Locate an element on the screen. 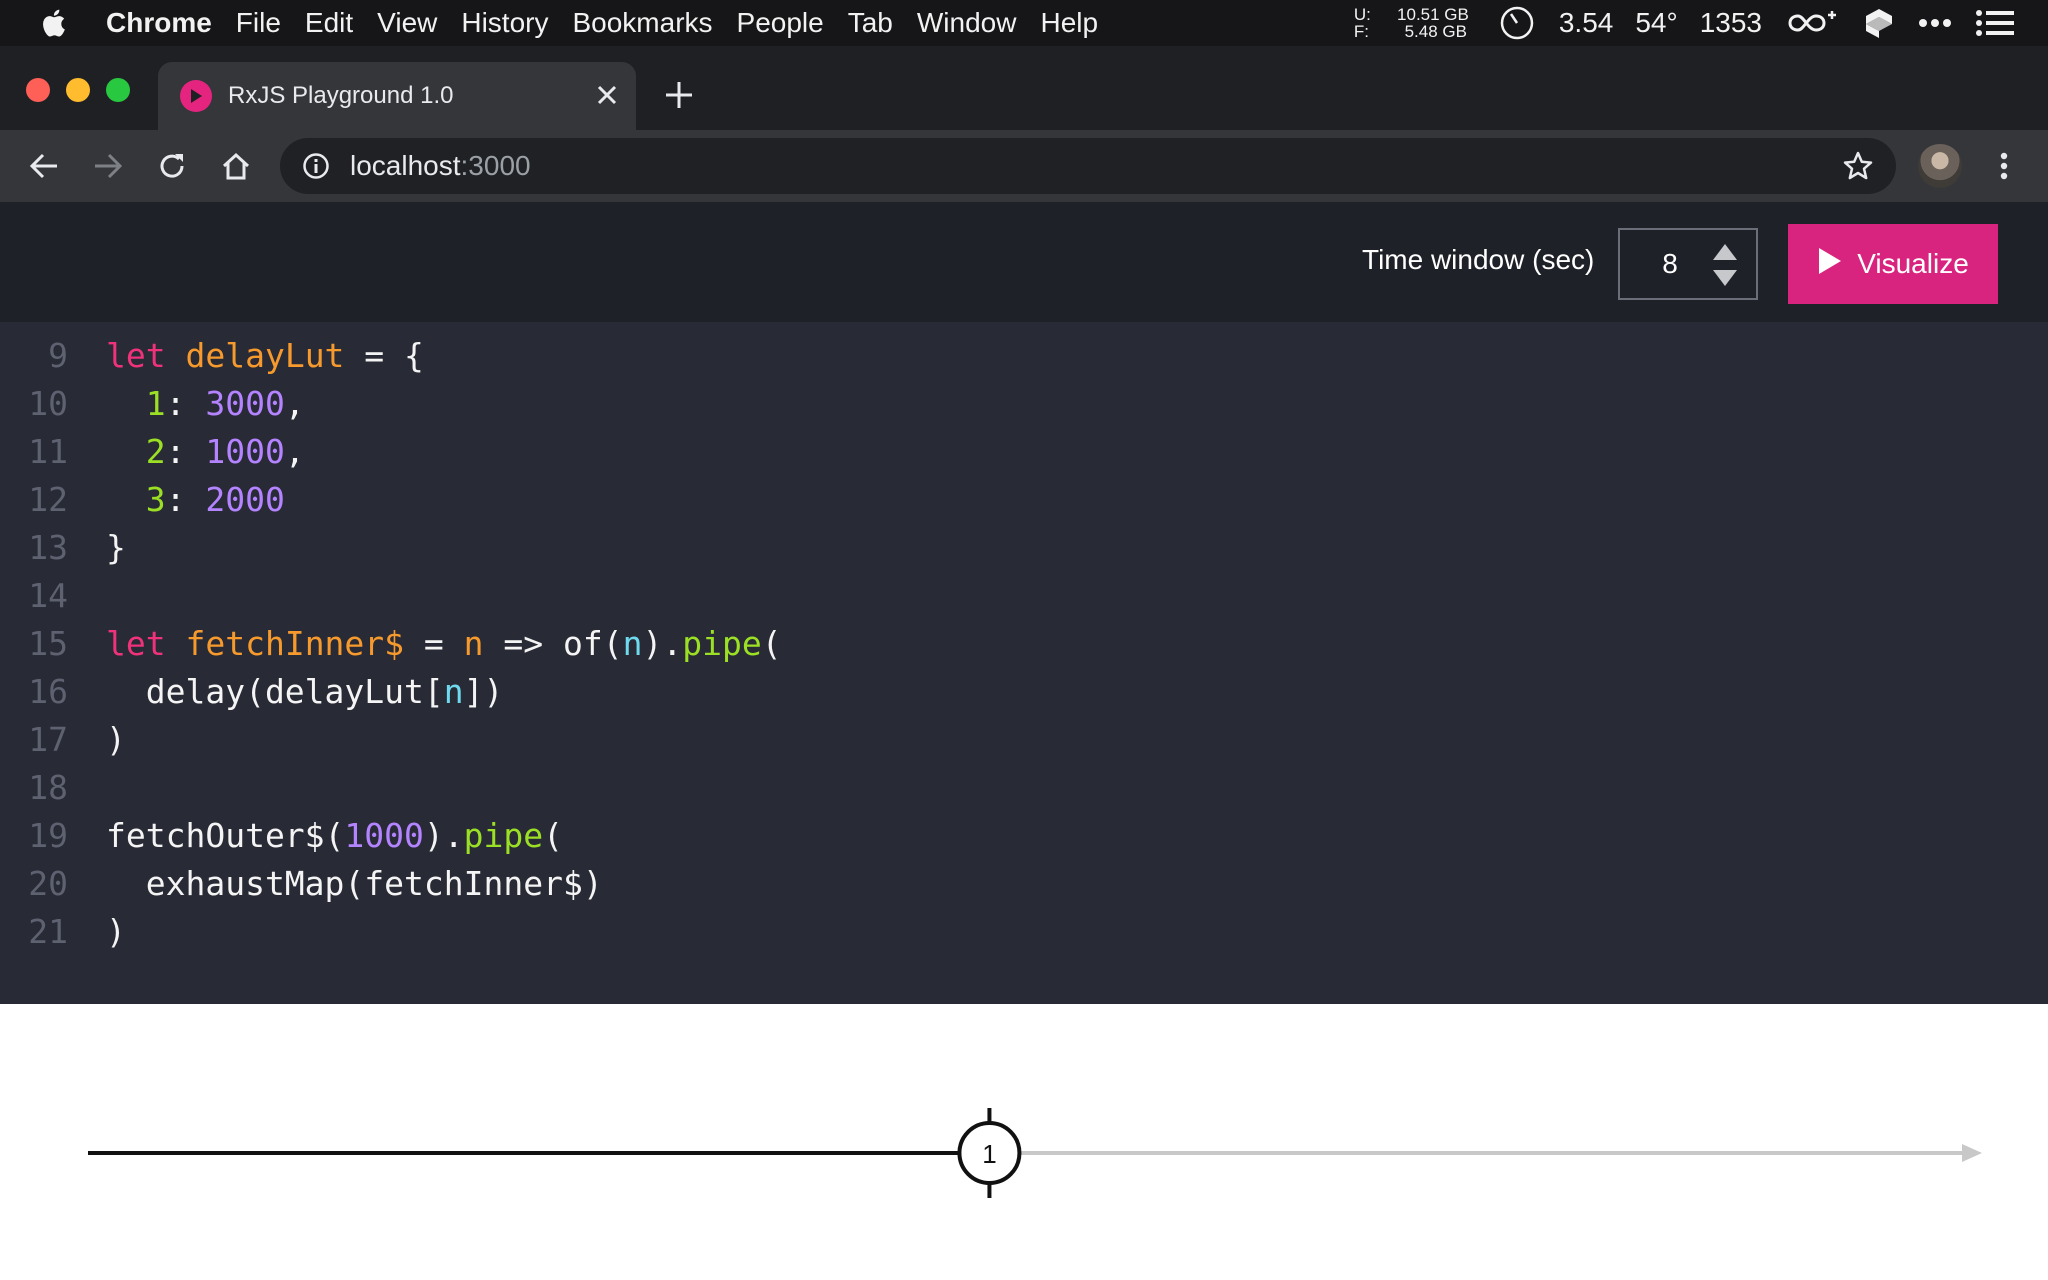 The image size is (2048, 1280). code-line: 17) is located at coordinates (1024, 740).